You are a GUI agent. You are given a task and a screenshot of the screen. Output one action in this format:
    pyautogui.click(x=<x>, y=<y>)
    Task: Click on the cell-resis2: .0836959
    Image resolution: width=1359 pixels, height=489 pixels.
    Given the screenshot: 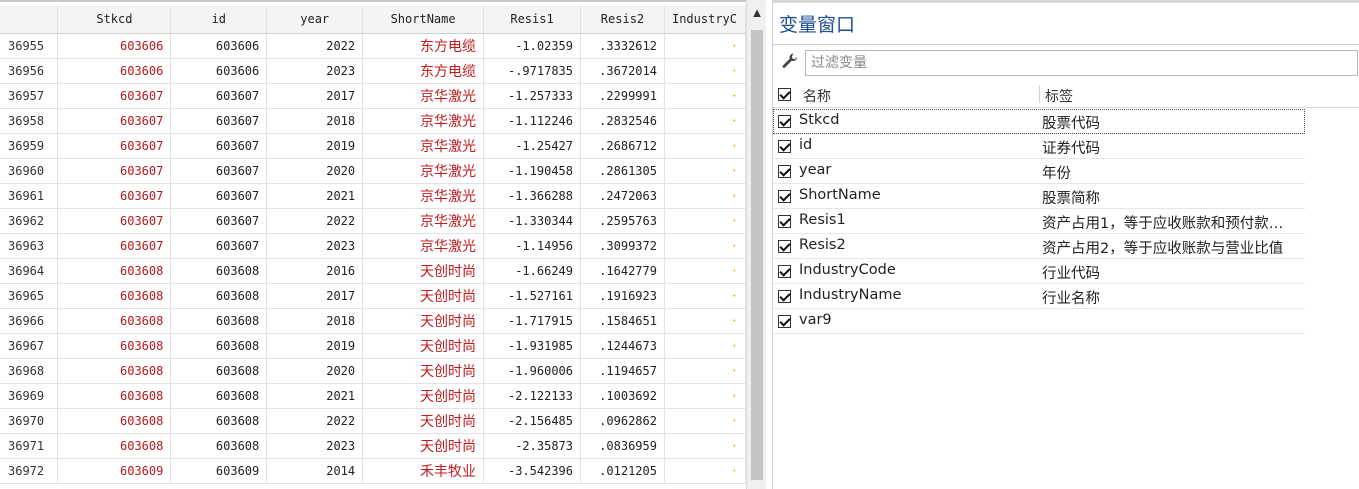 What is the action you would take?
    pyautogui.click(x=622, y=446)
    